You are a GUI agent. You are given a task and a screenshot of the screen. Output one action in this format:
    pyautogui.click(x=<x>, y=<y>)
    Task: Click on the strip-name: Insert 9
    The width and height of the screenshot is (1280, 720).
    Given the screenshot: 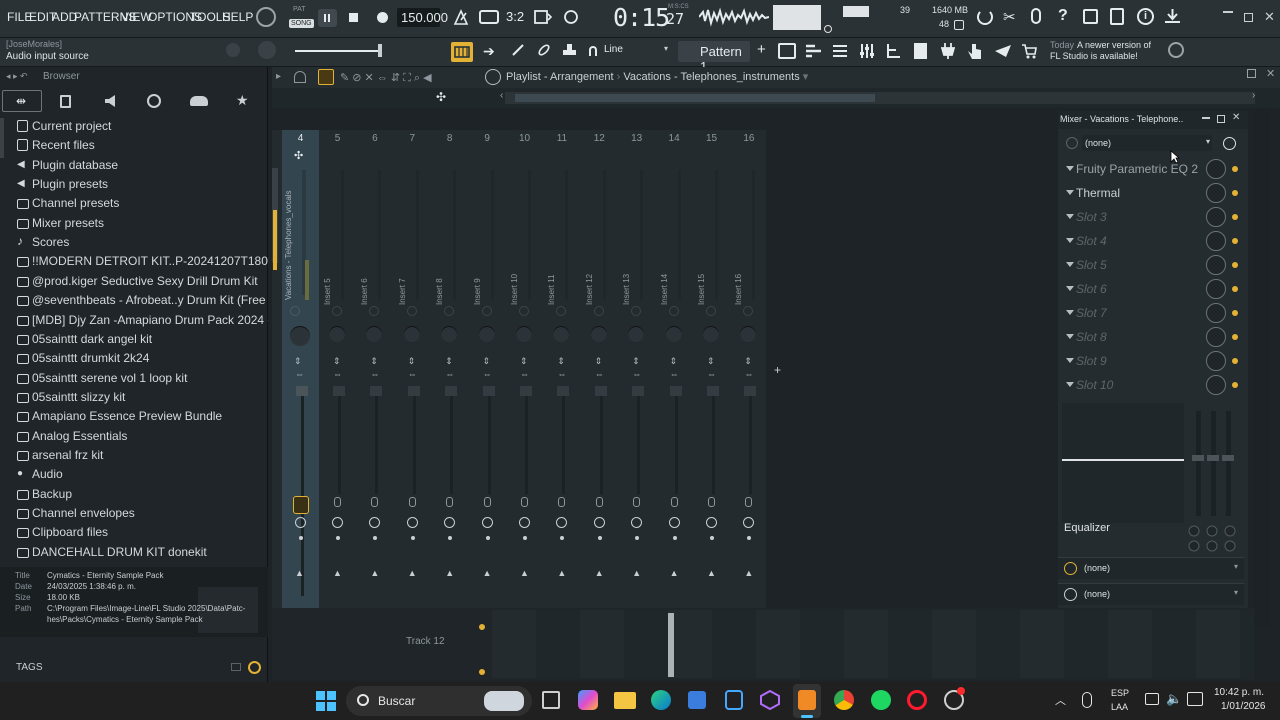 What is the action you would take?
    pyautogui.click(x=479, y=275)
    